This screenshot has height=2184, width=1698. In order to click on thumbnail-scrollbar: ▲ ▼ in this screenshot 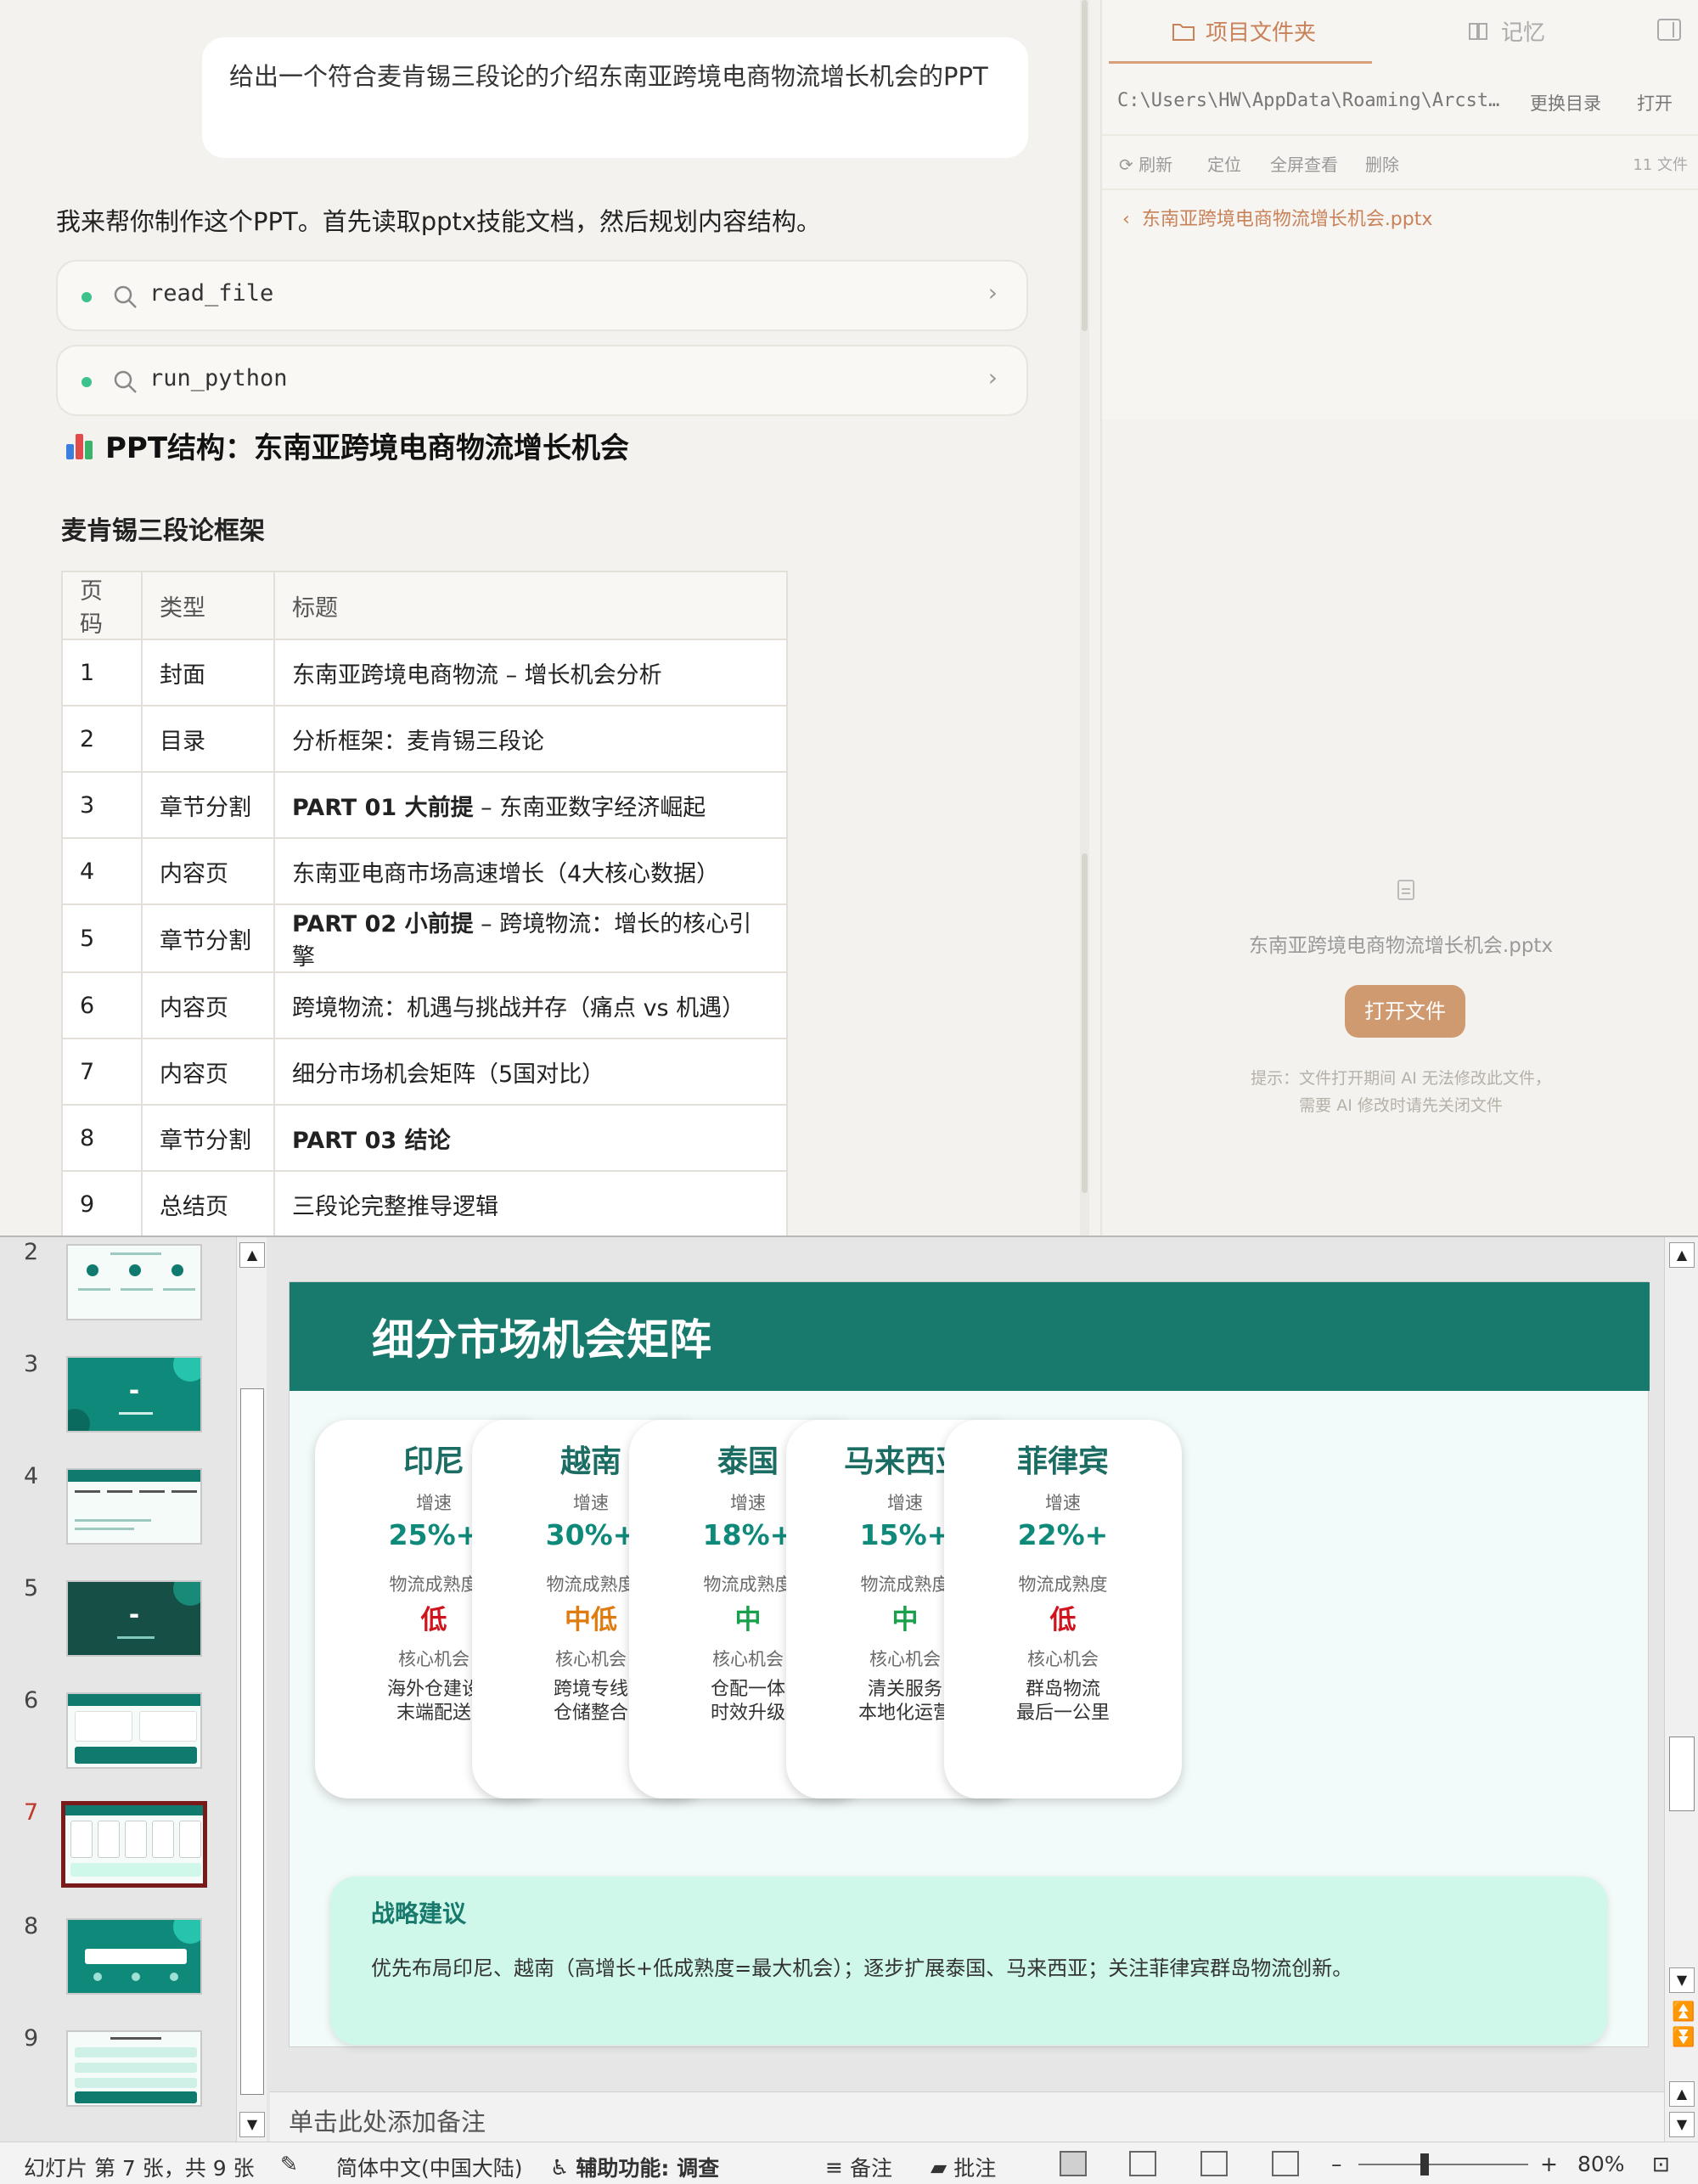, I will do `click(251, 1689)`.